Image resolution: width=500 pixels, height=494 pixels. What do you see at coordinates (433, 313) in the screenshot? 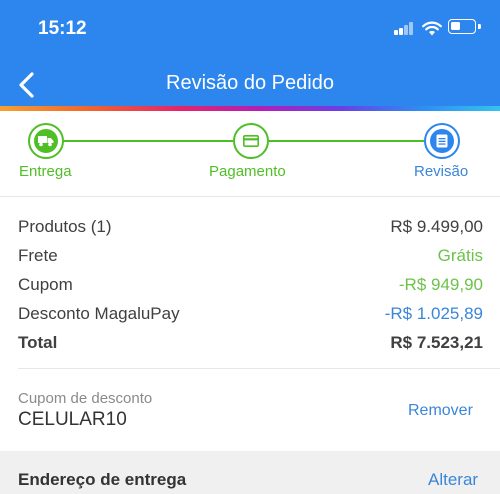
I see `summary-value: -R$ 1.025,89` at bounding box center [433, 313].